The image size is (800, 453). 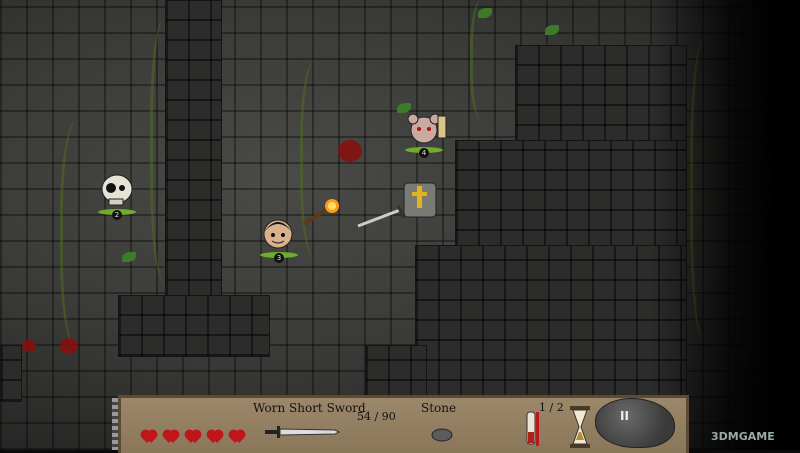 What do you see at coordinates (624, 416) in the screenshot?
I see `pause-icon: II` at bounding box center [624, 416].